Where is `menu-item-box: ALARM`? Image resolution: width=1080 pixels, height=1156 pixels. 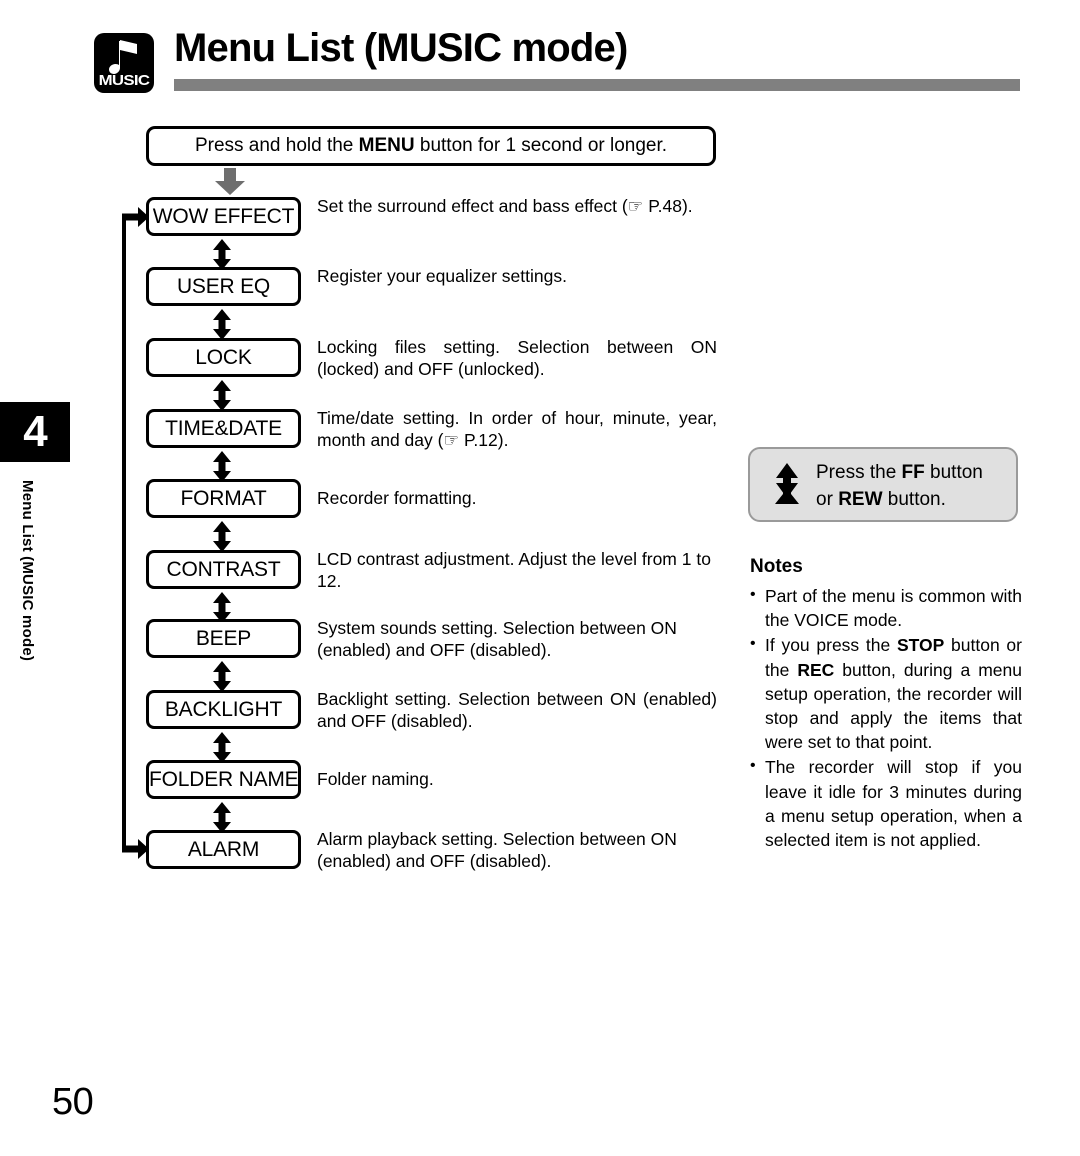
menu-item-box: ALARM is located at coordinates (223, 849).